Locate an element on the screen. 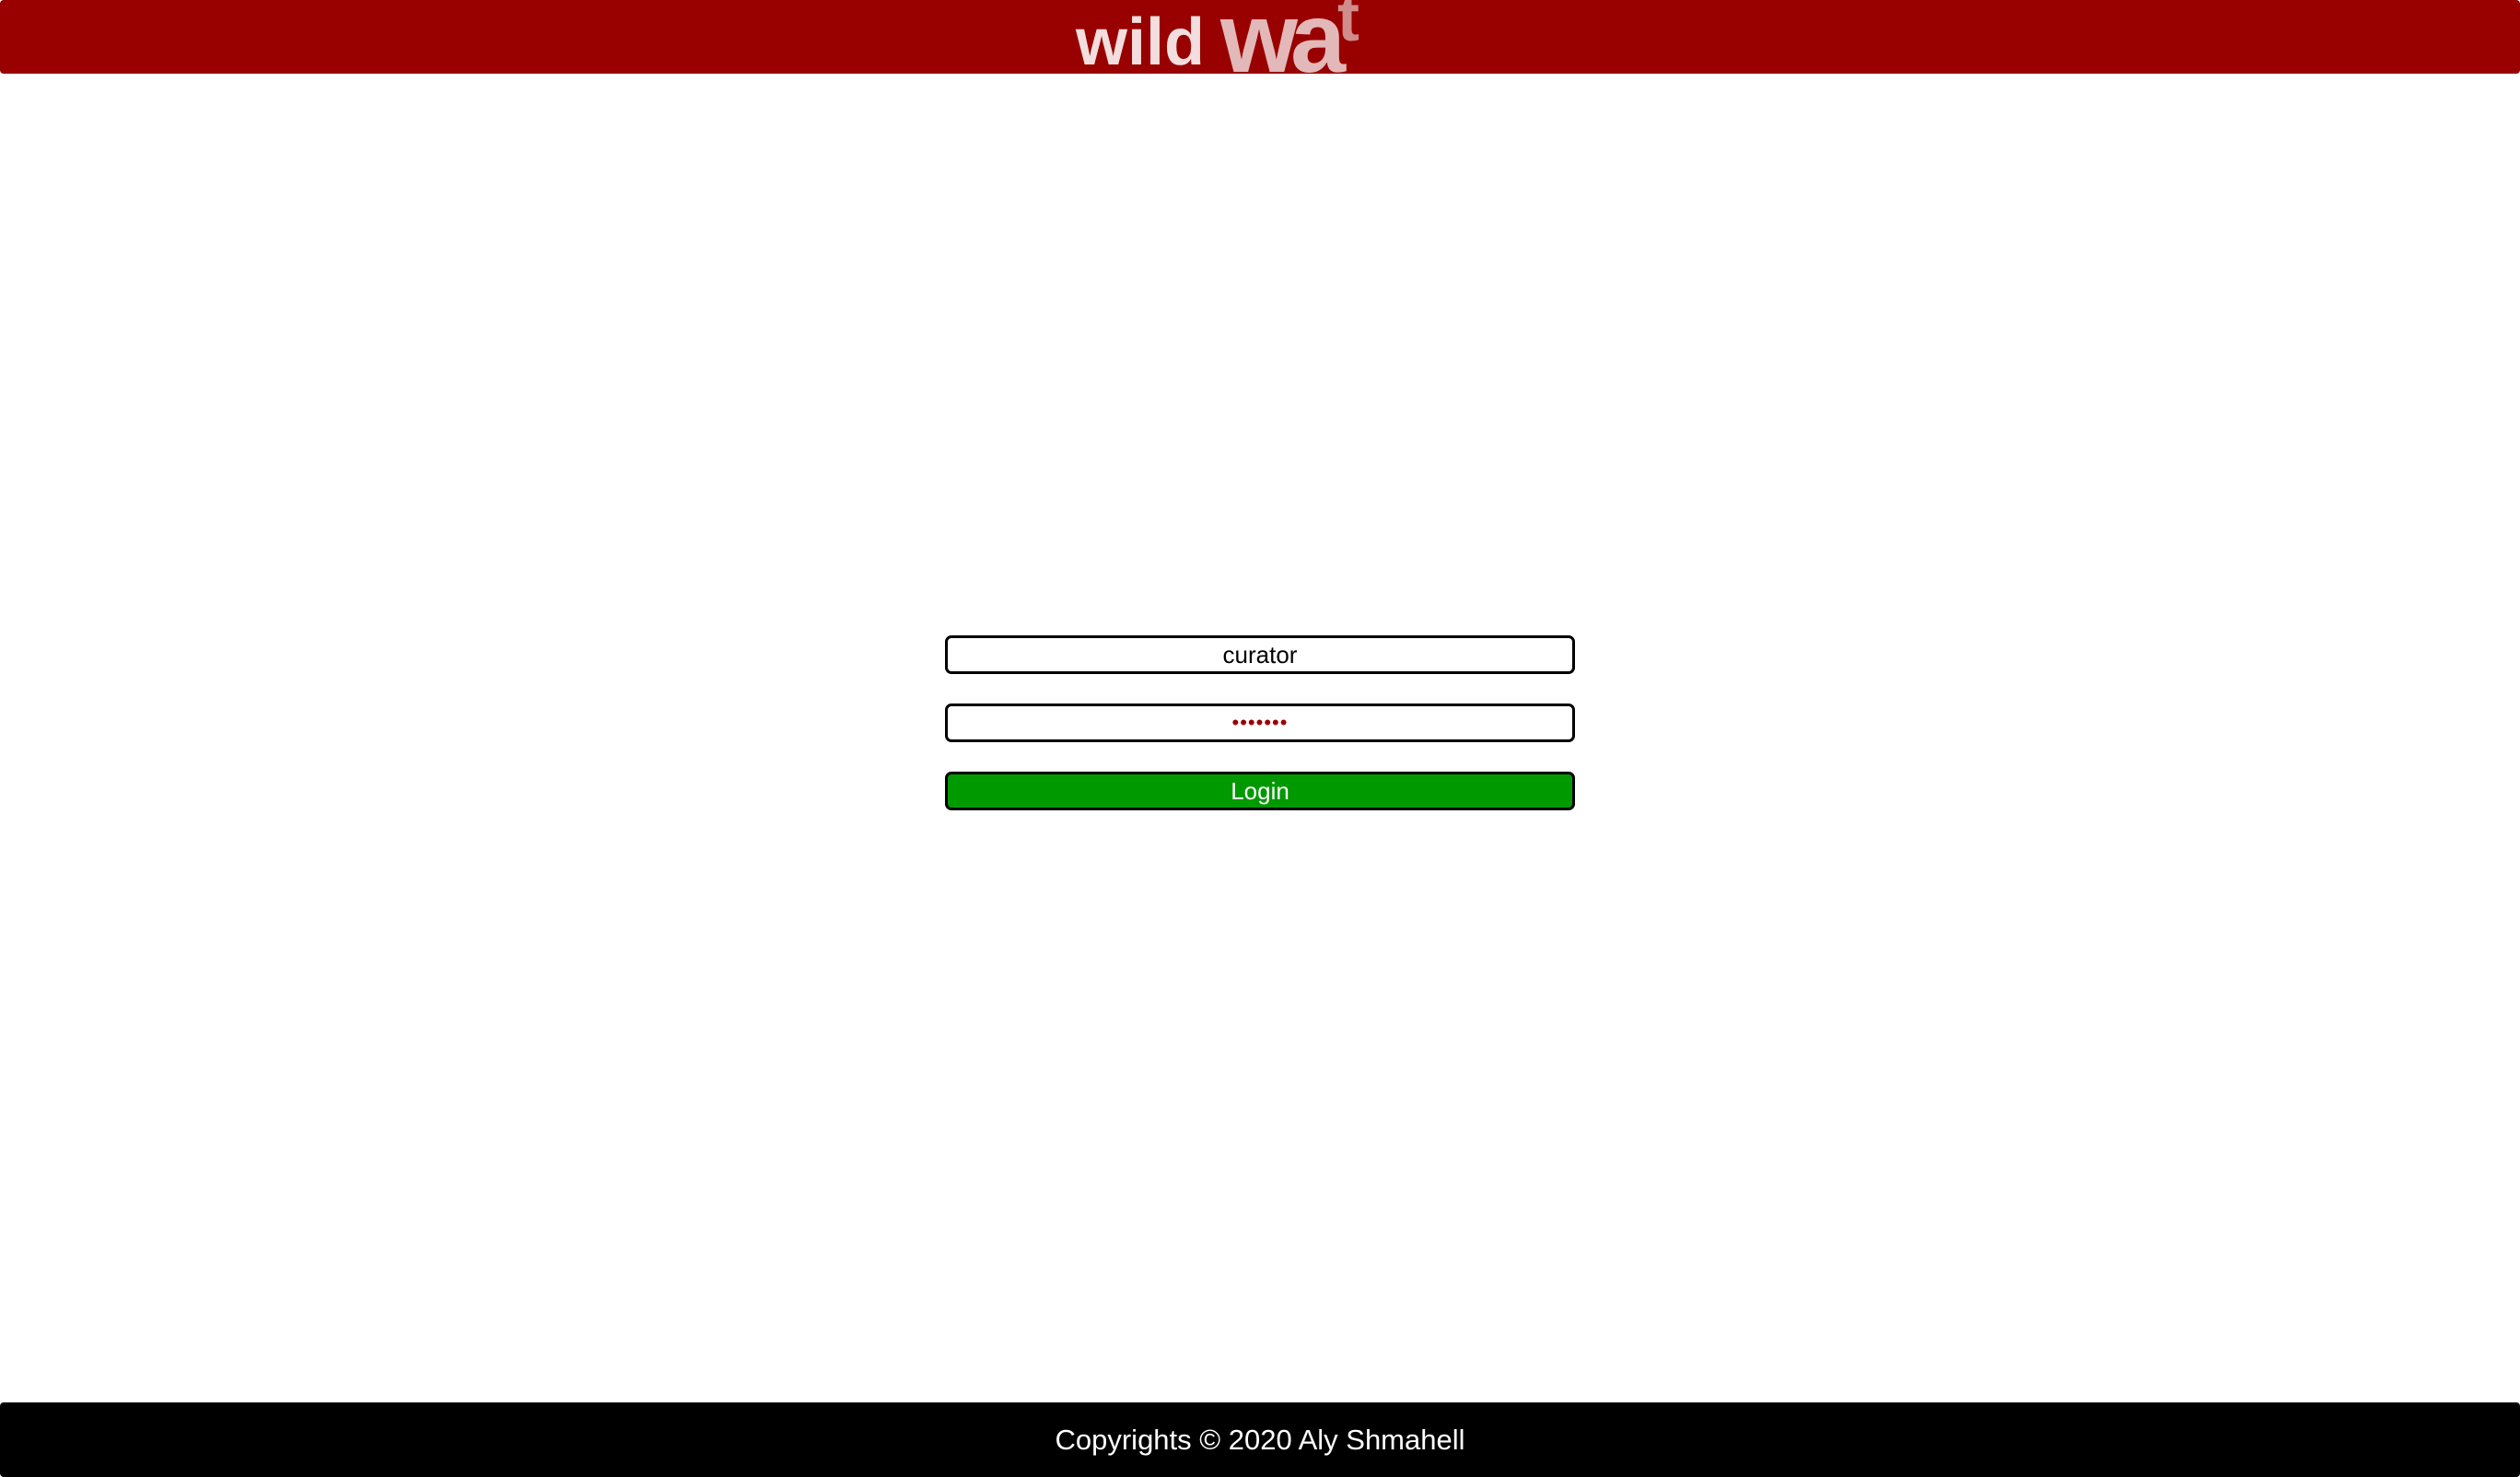 The height and width of the screenshot is (1477, 2520). username-field is located at coordinates (1260, 654).